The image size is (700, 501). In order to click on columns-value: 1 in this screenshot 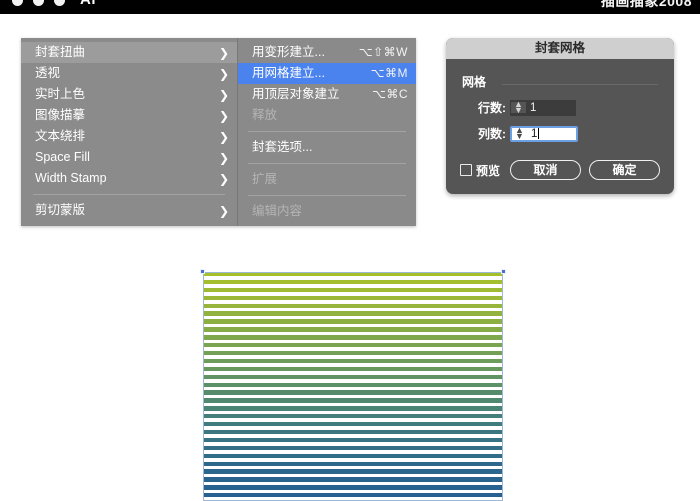, I will do `click(534, 133)`.